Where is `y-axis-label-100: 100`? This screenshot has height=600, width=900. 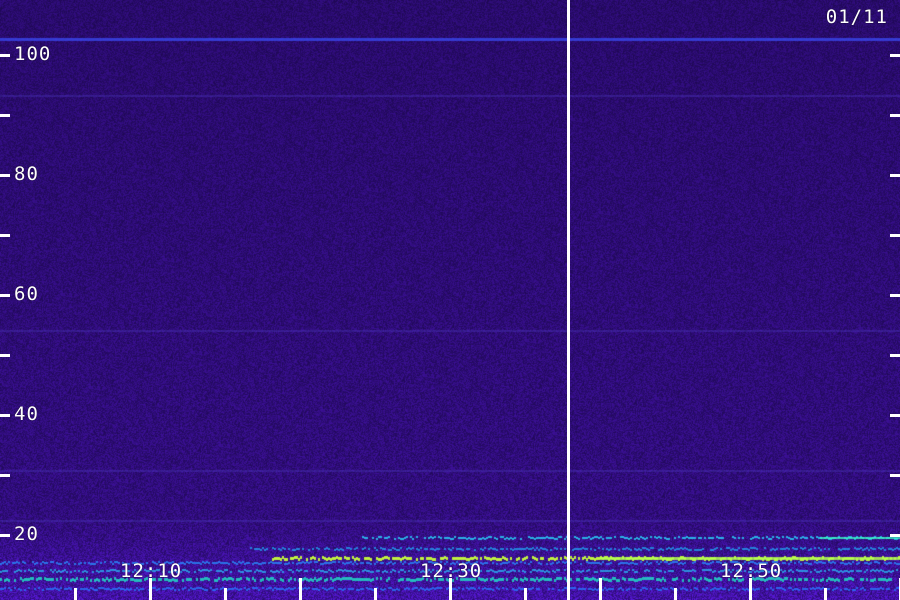 y-axis-label-100: 100 is located at coordinates (33, 54).